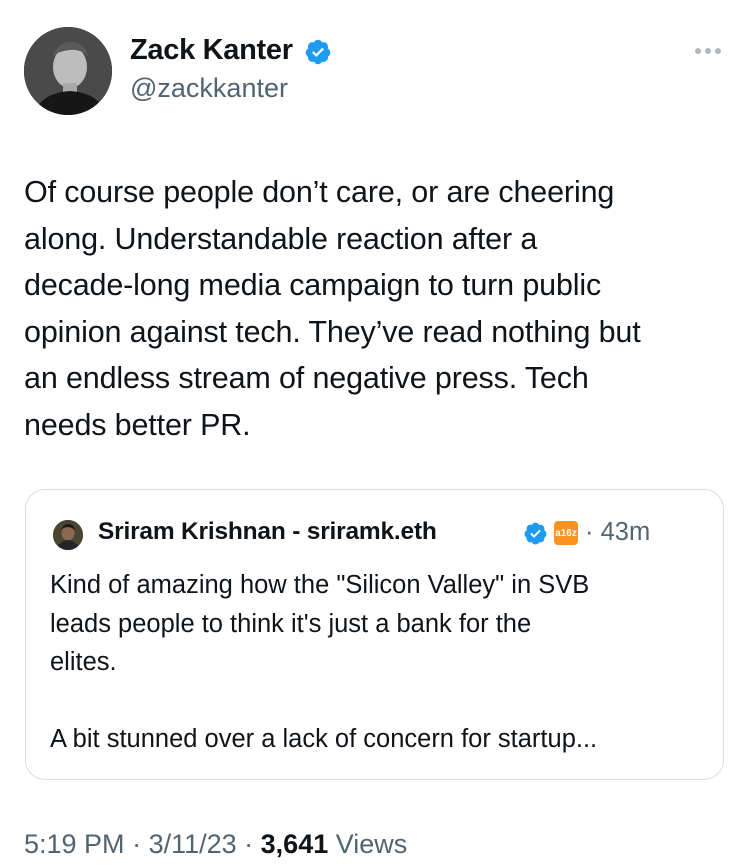 The height and width of the screenshot is (868, 750). What do you see at coordinates (566, 533) in the screenshot?
I see `affiliate-badge-icon: a16z` at bounding box center [566, 533].